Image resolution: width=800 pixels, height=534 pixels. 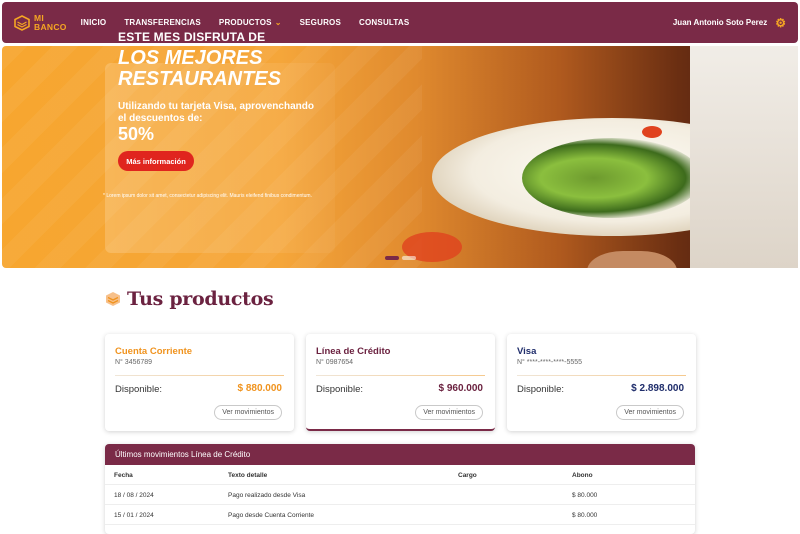 What do you see at coordinates (467, 475) in the screenshot?
I see `column-header-cargo: Cargo` at bounding box center [467, 475].